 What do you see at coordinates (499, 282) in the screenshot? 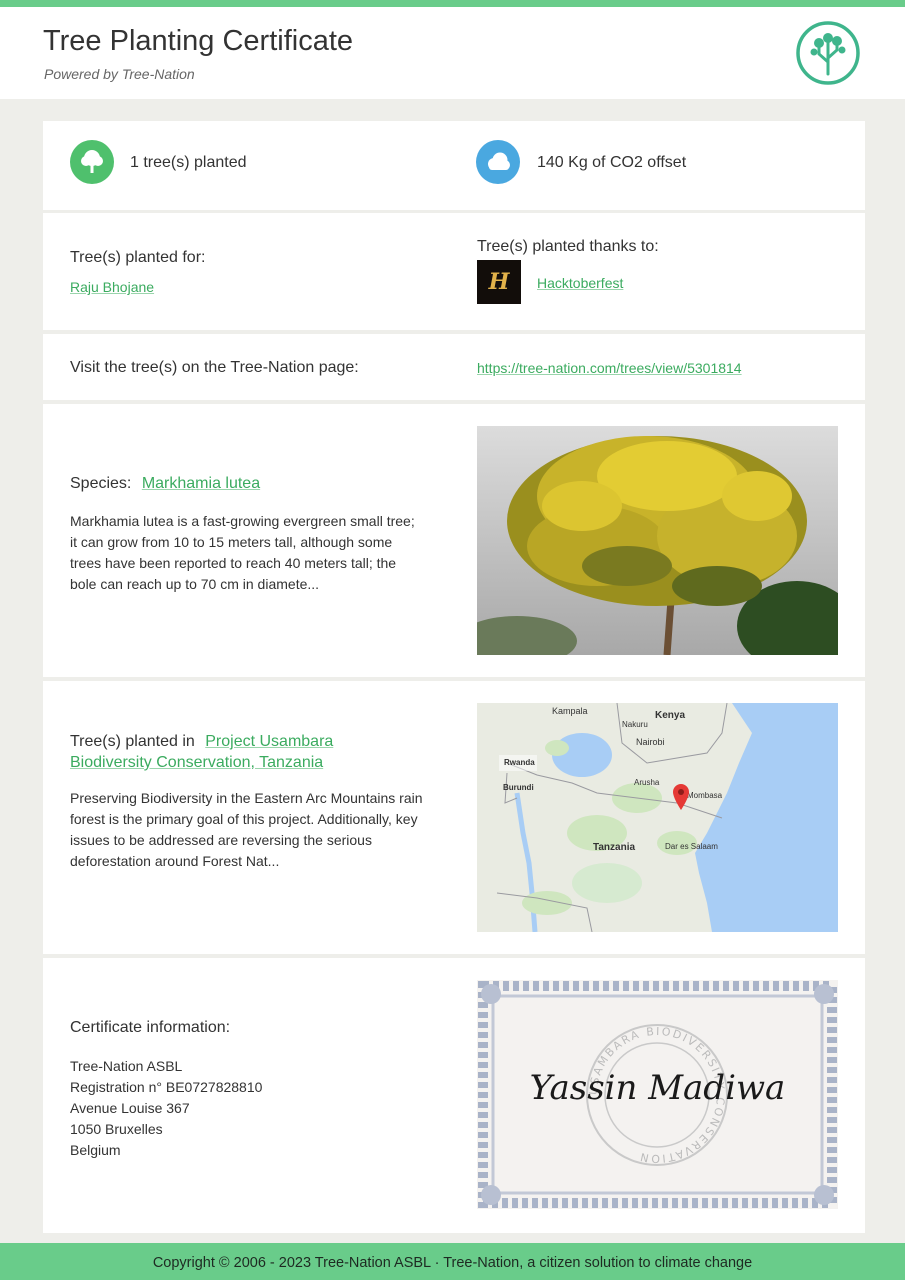
I see `hacktoberfest-logo: H` at bounding box center [499, 282].